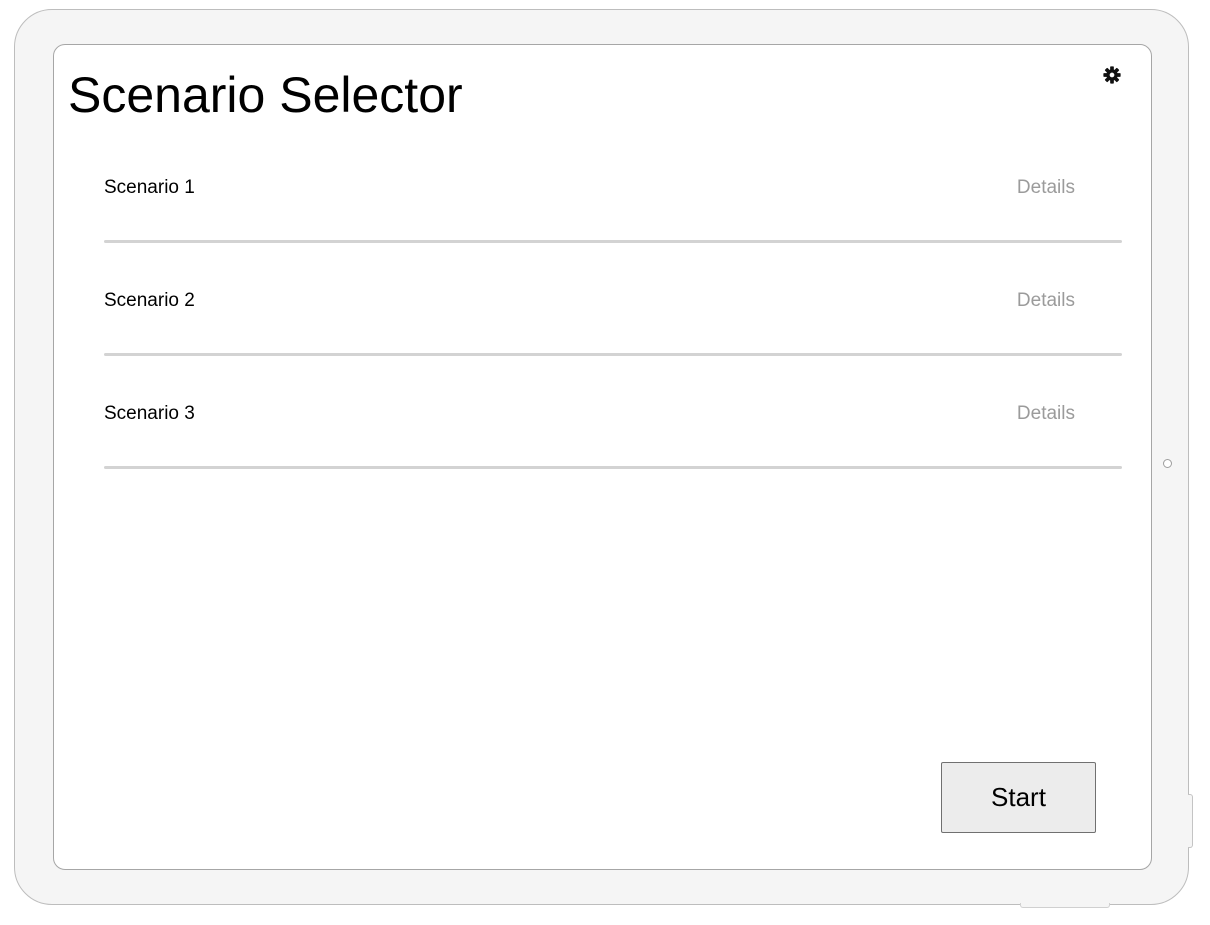 The image size is (1210, 925). What do you see at coordinates (1065, 905) in the screenshot?
I see `tablet-bottom-button` at bounding box center [1065, 905].